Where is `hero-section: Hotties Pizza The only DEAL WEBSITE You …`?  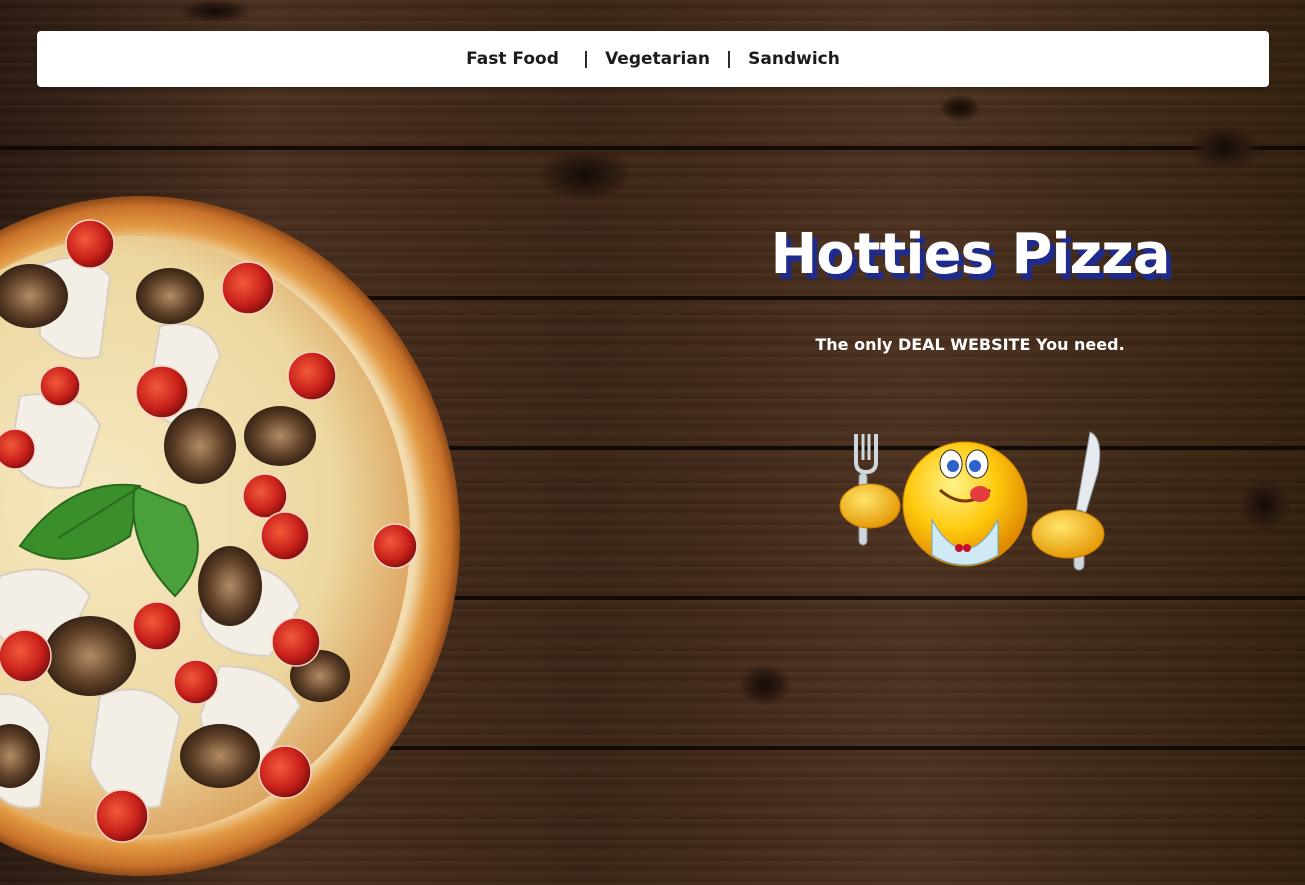 hero-section: Hotties Pizza The only DEAL WEBSITE You … is located at coordinates (970, 288).